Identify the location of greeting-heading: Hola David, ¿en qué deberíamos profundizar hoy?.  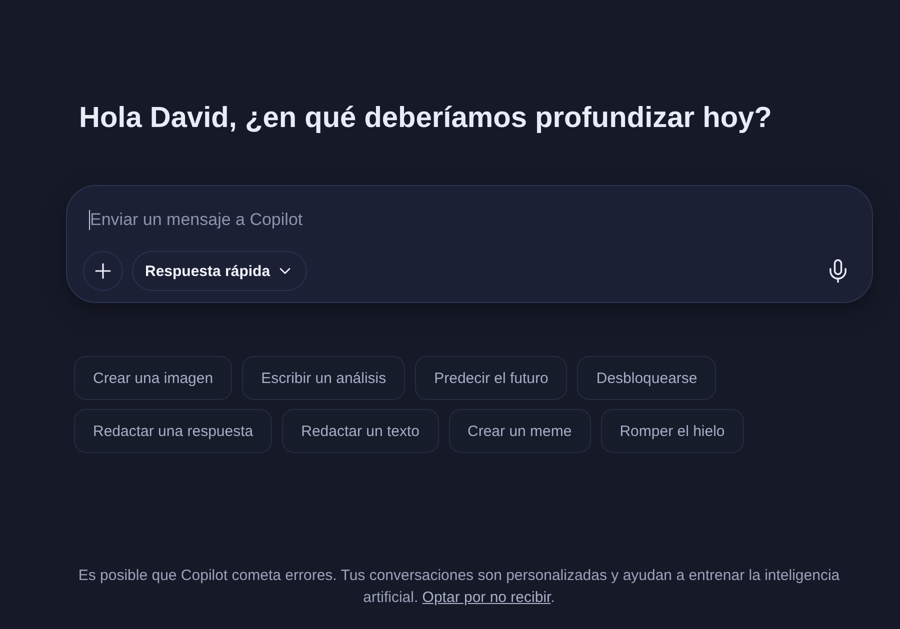
(425, 118).